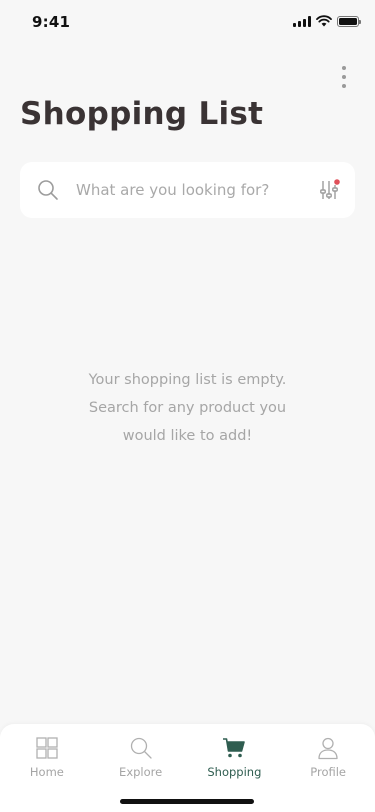 The image size is (375, 812). I want to click on page-title: Shopping List, so click(142, 114).